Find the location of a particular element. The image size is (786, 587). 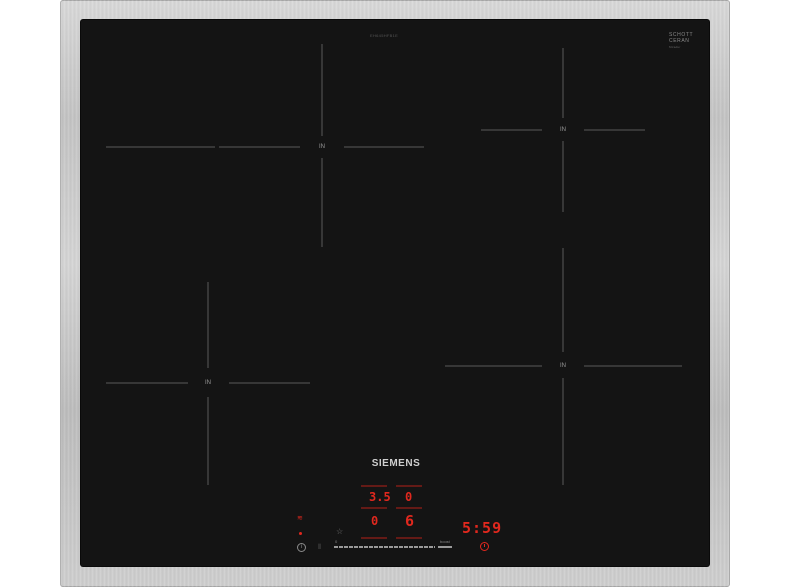

zone-top-right-label: IN is located at coordinates (563, 130).